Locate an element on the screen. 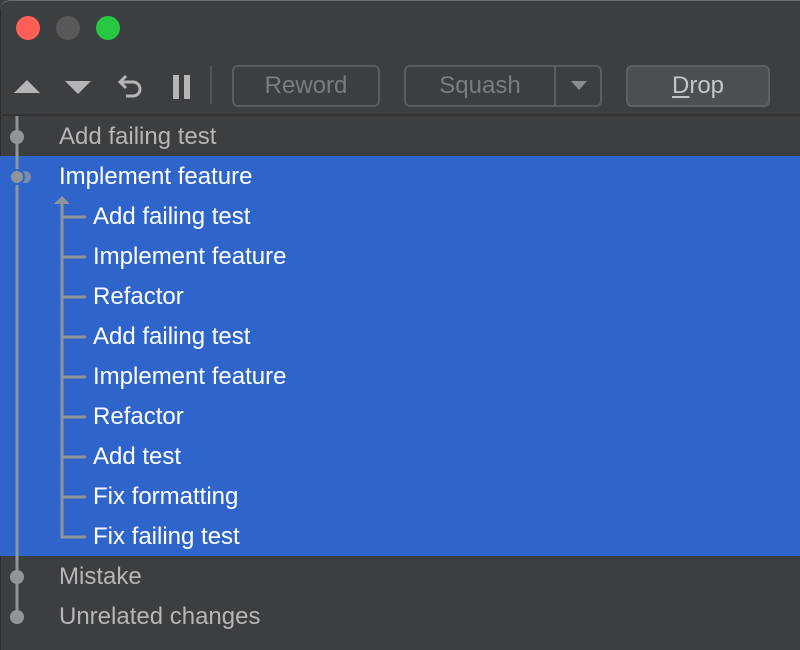 This screenshot has height=650, width=800. move-up-button is located at coordinates (27, 87).